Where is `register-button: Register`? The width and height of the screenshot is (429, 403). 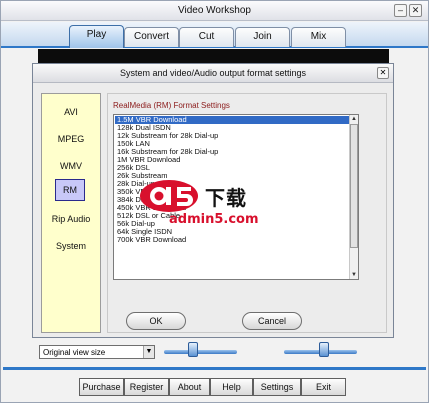
register-button: Register is located at coordinates (146, 387).